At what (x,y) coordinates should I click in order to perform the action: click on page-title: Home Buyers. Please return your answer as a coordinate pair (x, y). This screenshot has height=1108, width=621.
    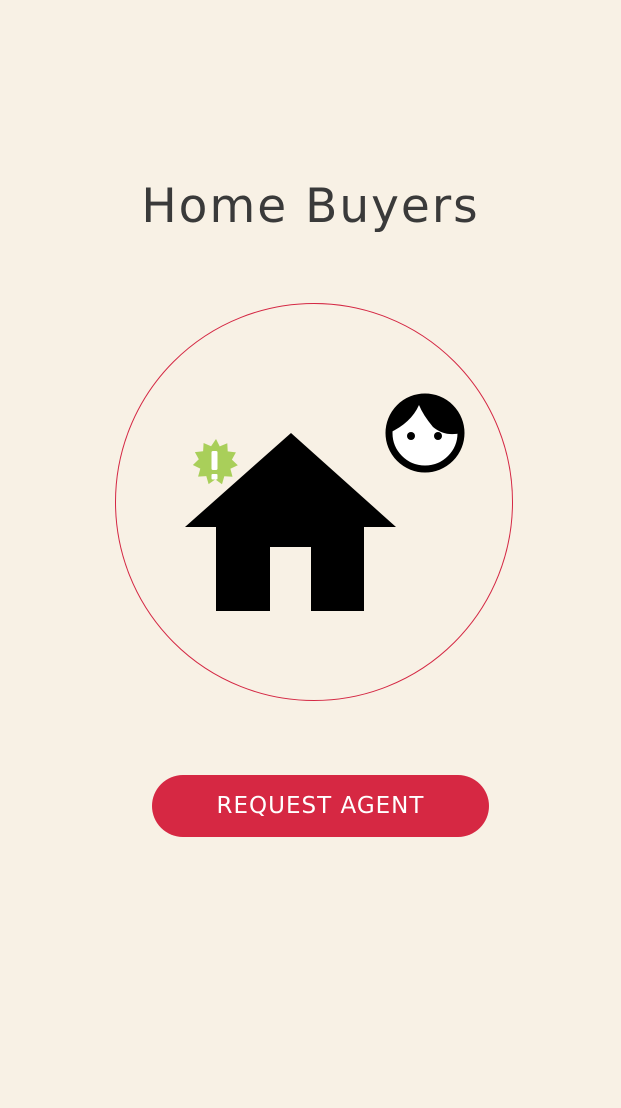
    Looking at the image, I should click on (310, 206).